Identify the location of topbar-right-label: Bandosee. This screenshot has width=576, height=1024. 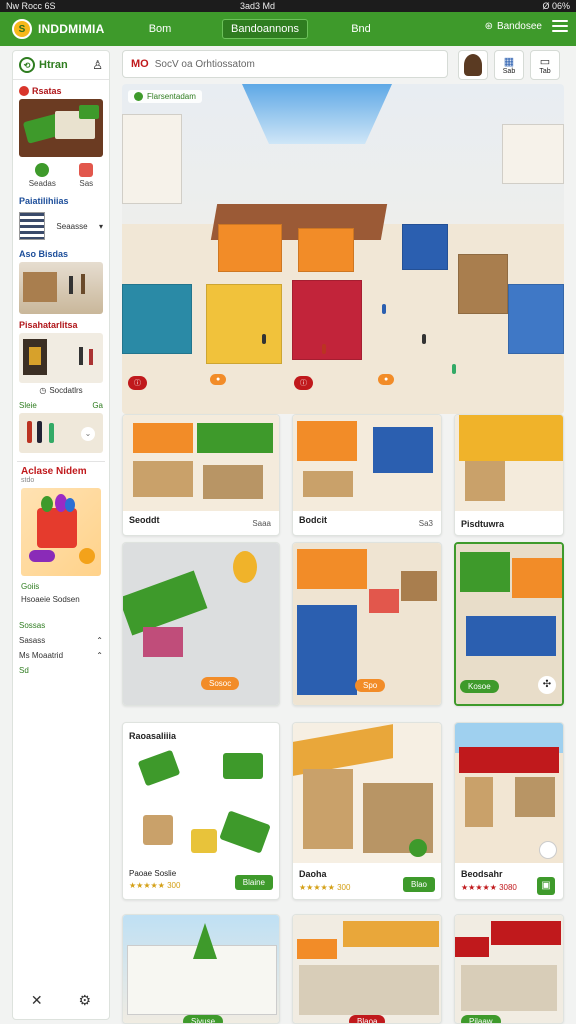
(519, 26).